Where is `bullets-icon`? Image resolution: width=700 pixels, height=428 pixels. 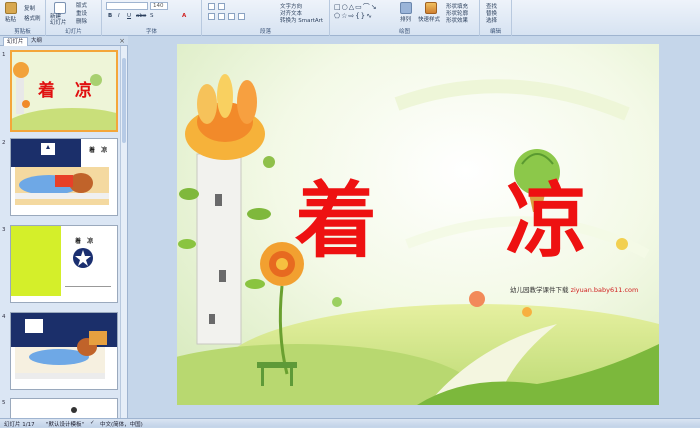 bullets-icon is located at coordinates (211, 6).